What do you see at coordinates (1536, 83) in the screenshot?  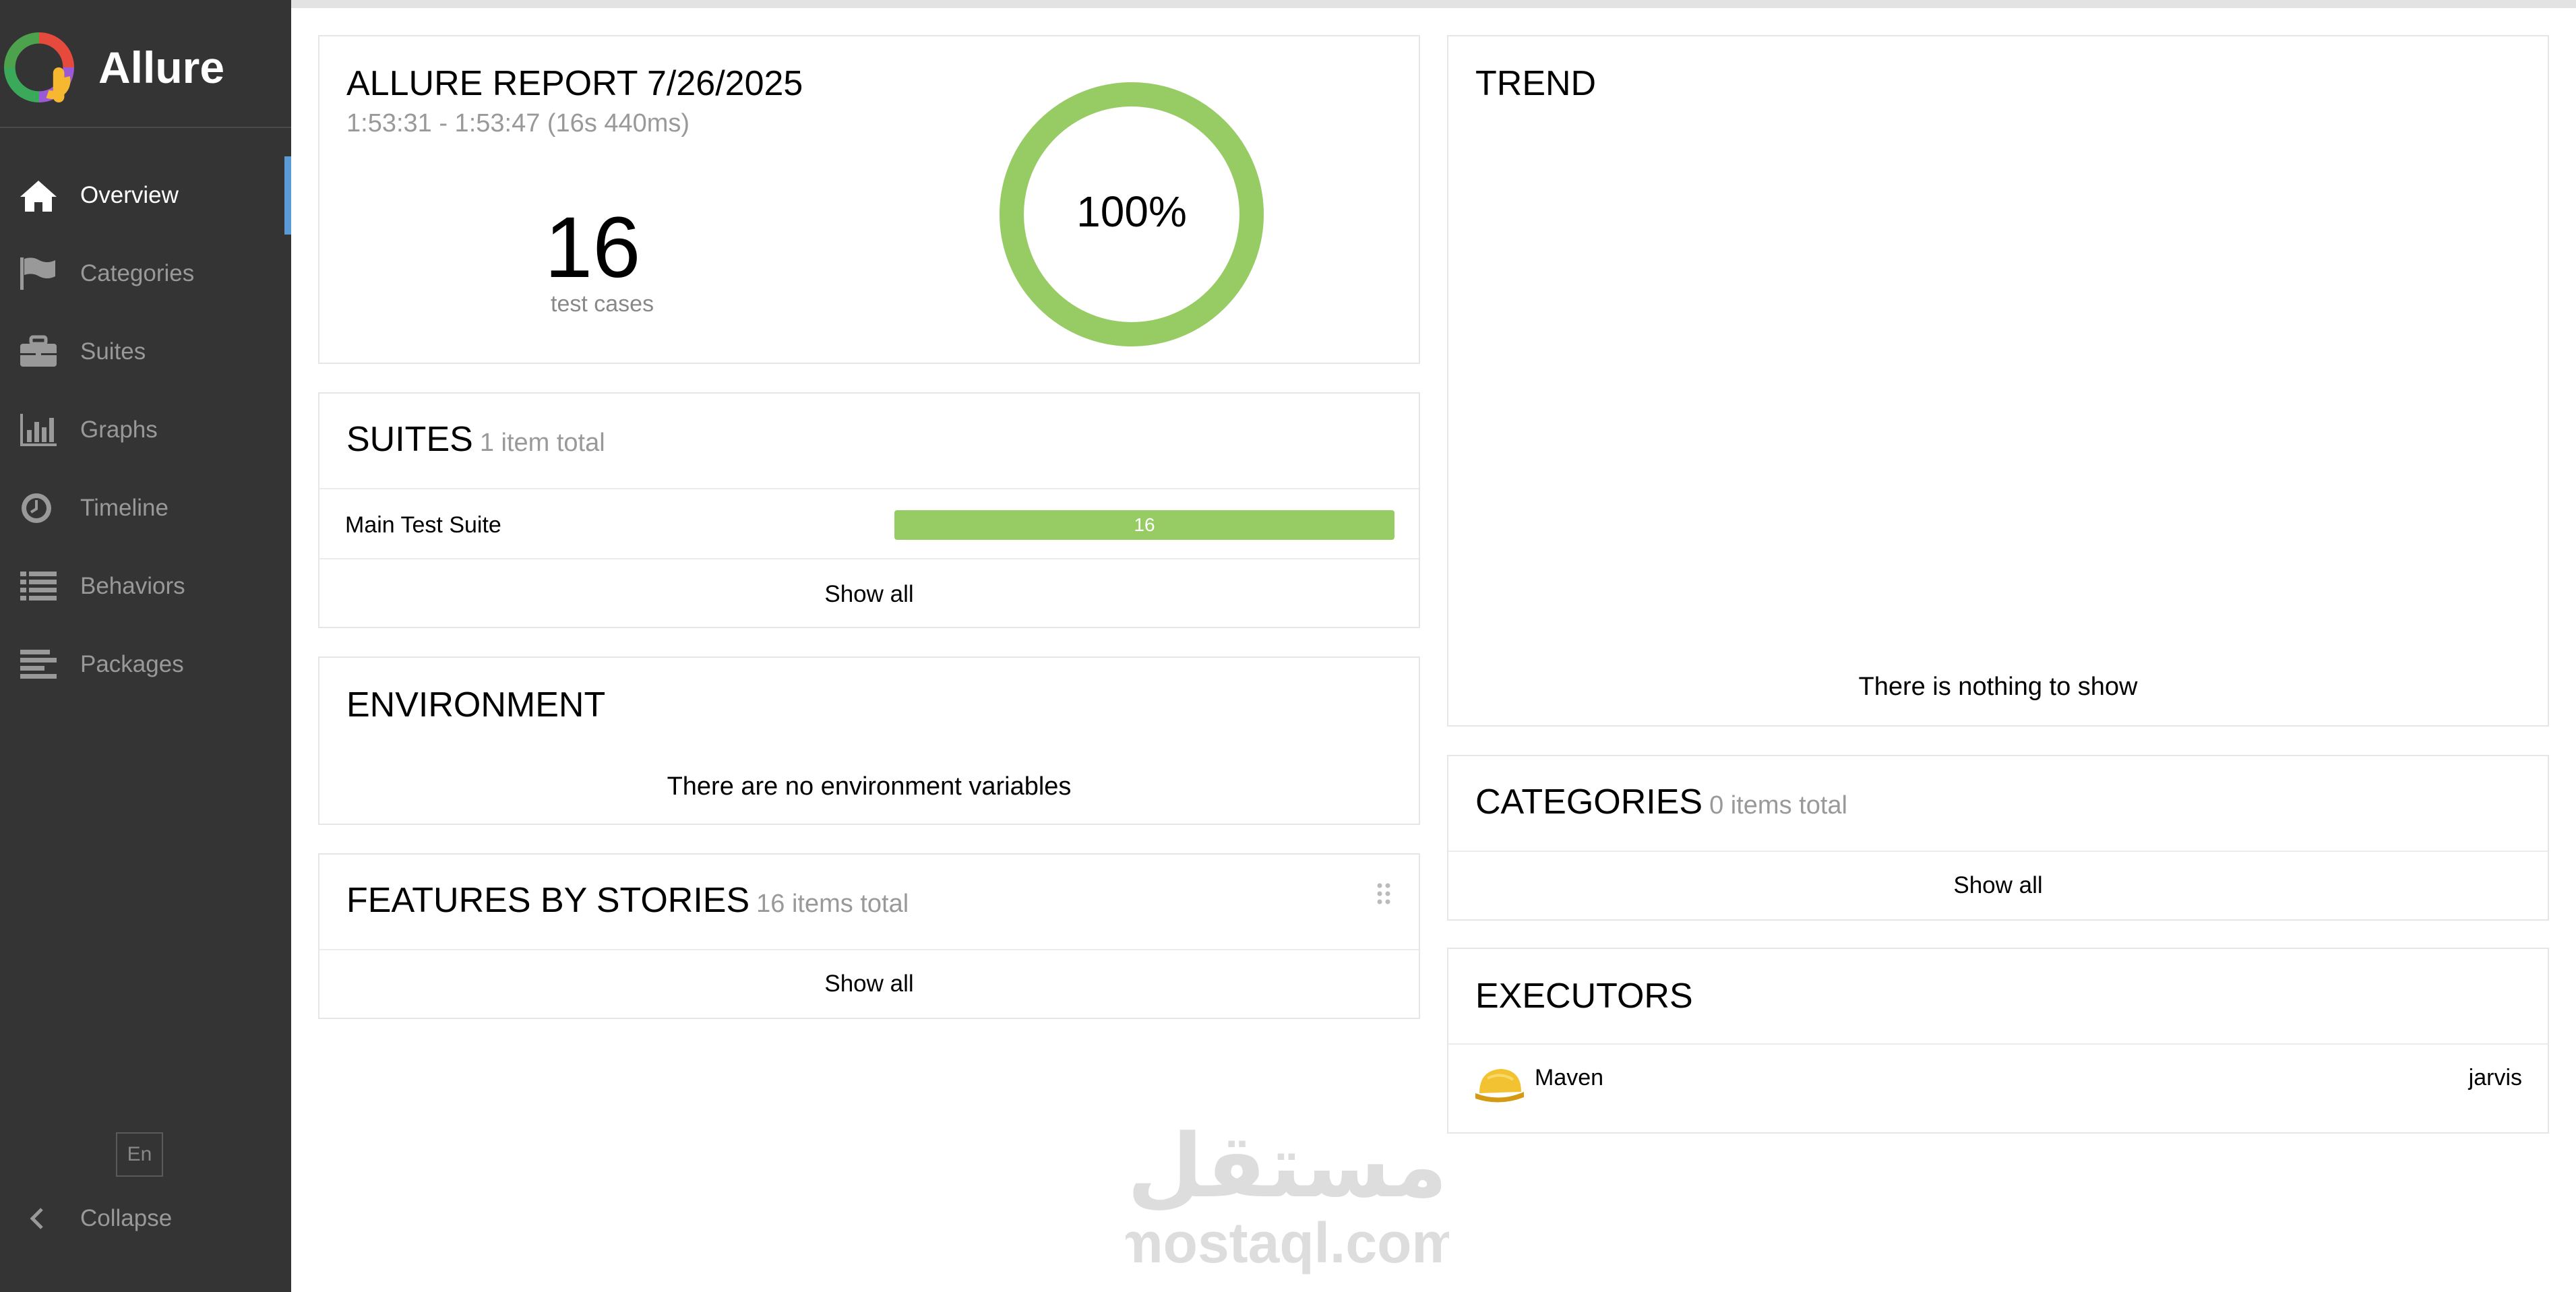 I see `trend-title: TREND` at bounding box center [1536, 83].